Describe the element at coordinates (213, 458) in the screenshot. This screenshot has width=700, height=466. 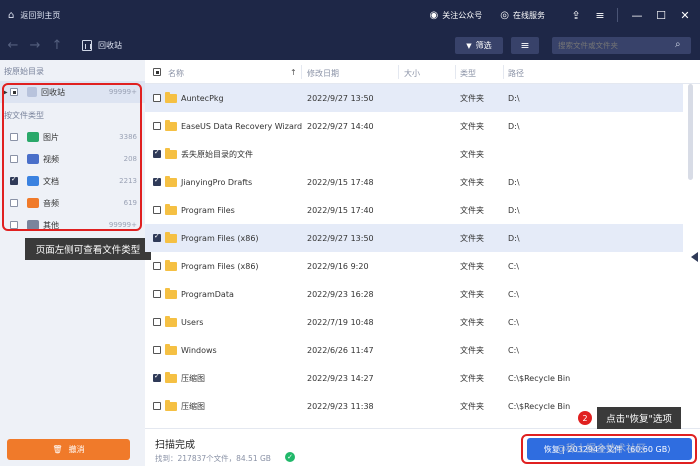
I see `scan-found-summary: 找到：217837个文件，84.51 GB` at that location.